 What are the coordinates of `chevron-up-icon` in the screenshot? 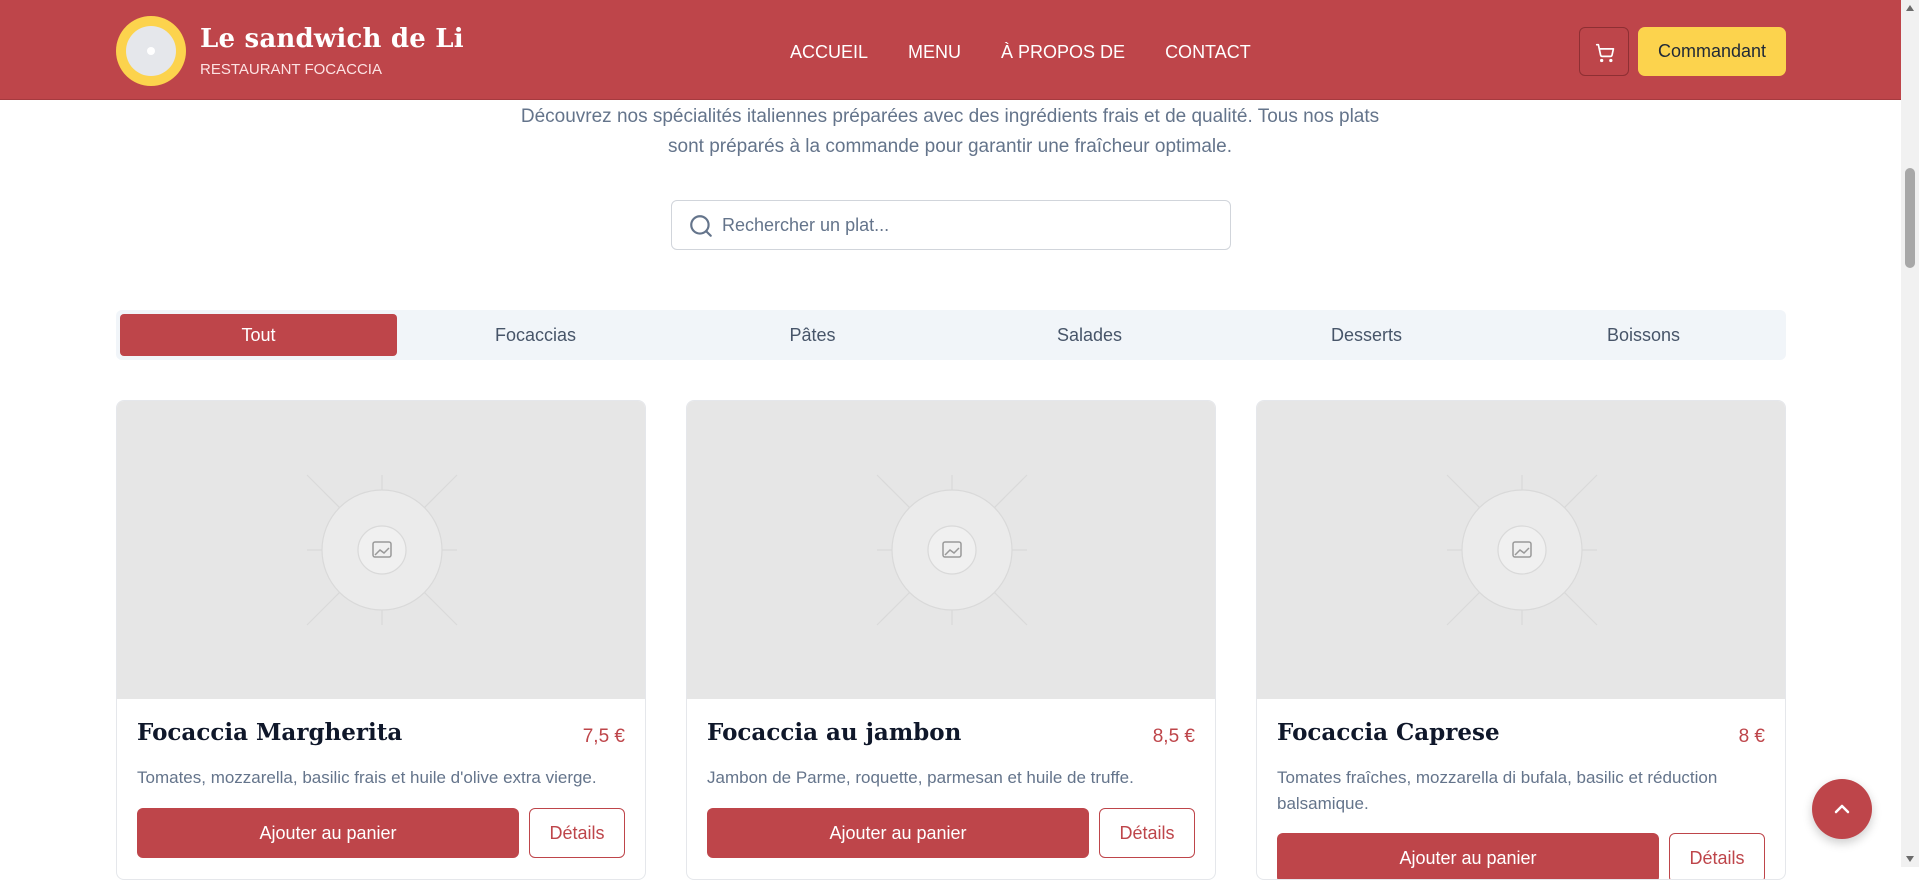 It's located at (1842, 809).